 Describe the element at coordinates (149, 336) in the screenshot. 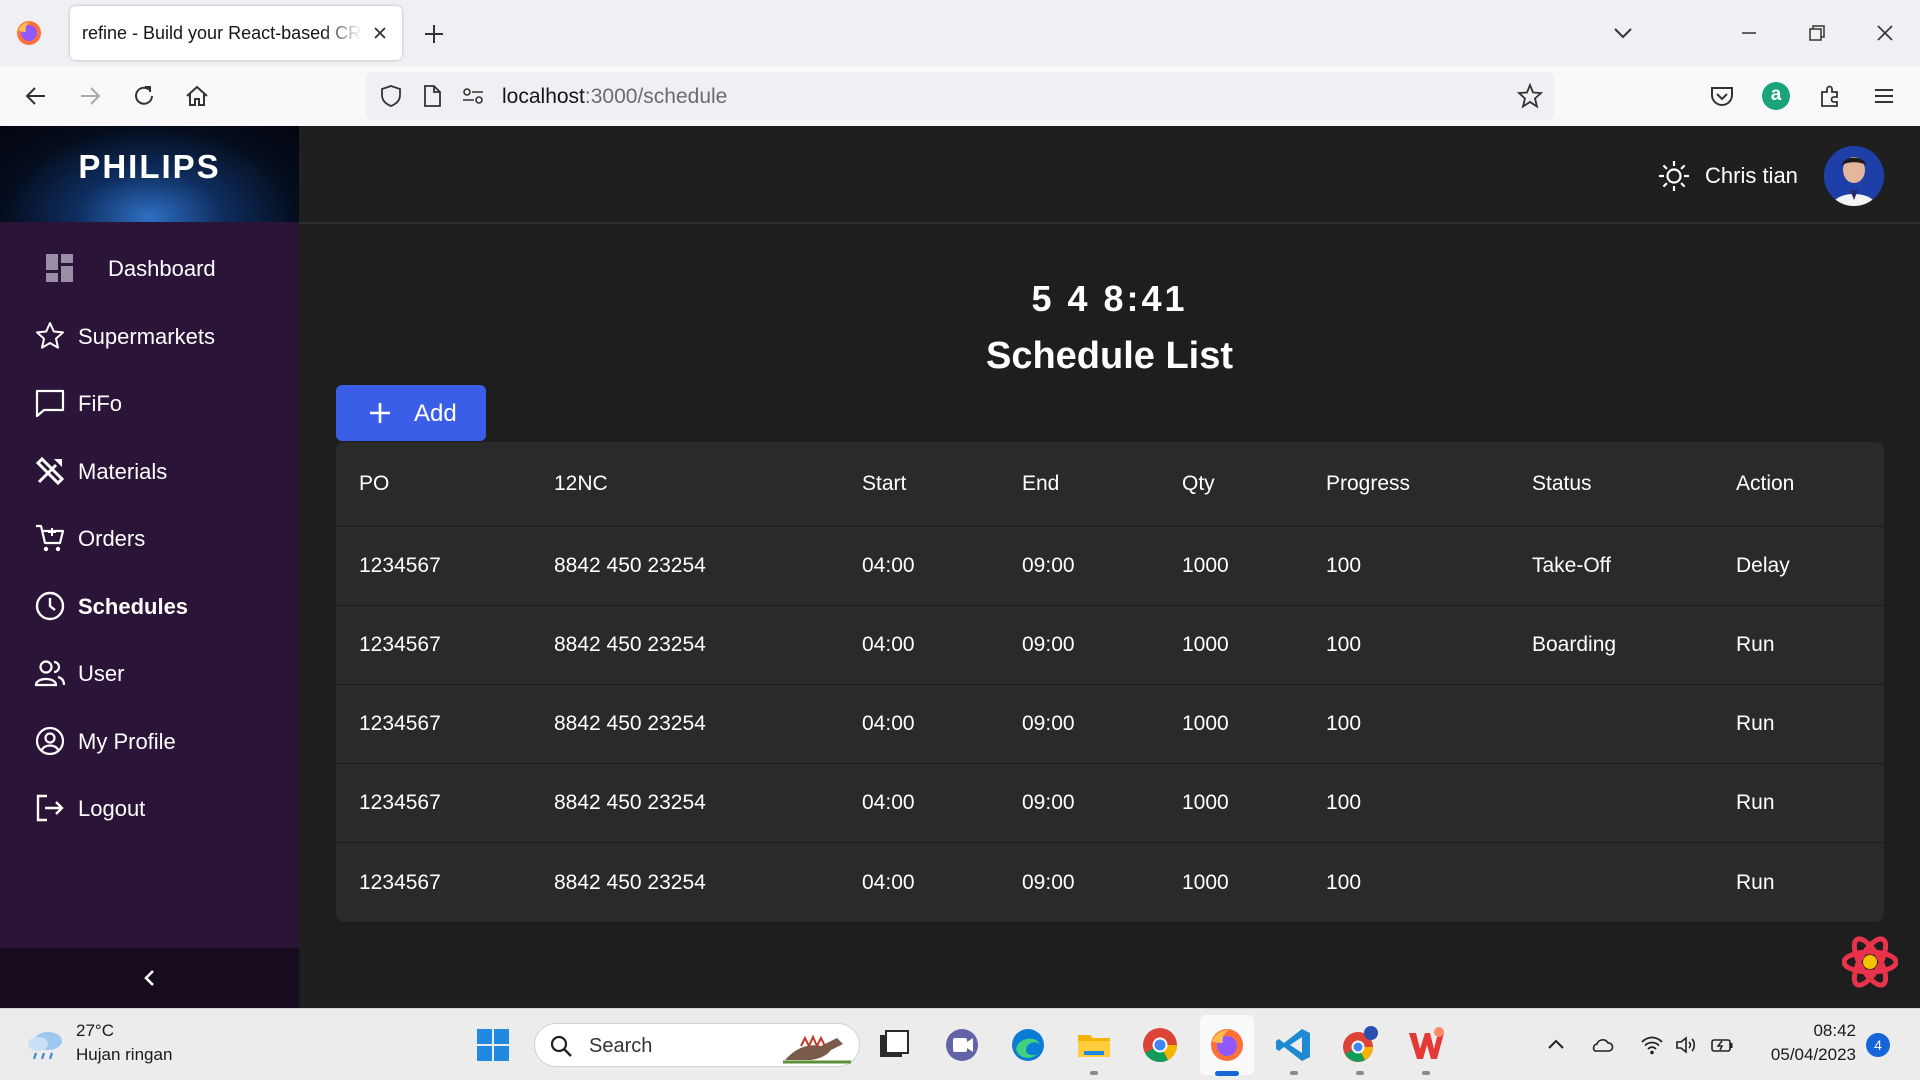

I see `sidebar-item-supermarkets: Supermarkets` at that location.